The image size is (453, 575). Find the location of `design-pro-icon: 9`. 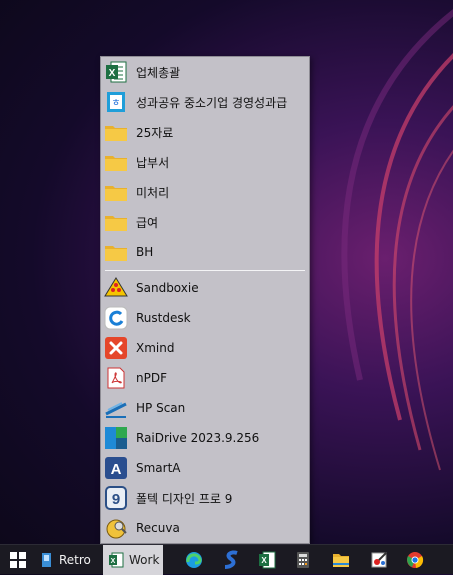

design-pro-icon: 9 is located at coordinates (116, 498).